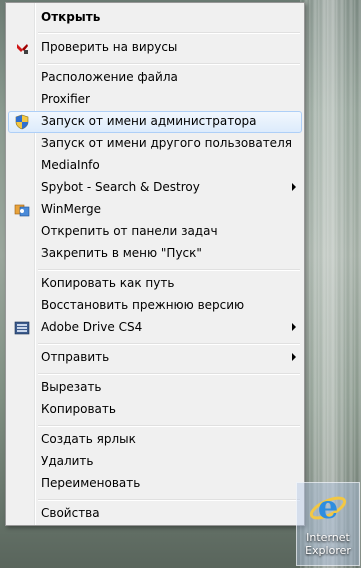  I want to click on menu-item-label: MediaInfo, so click(70, 165).